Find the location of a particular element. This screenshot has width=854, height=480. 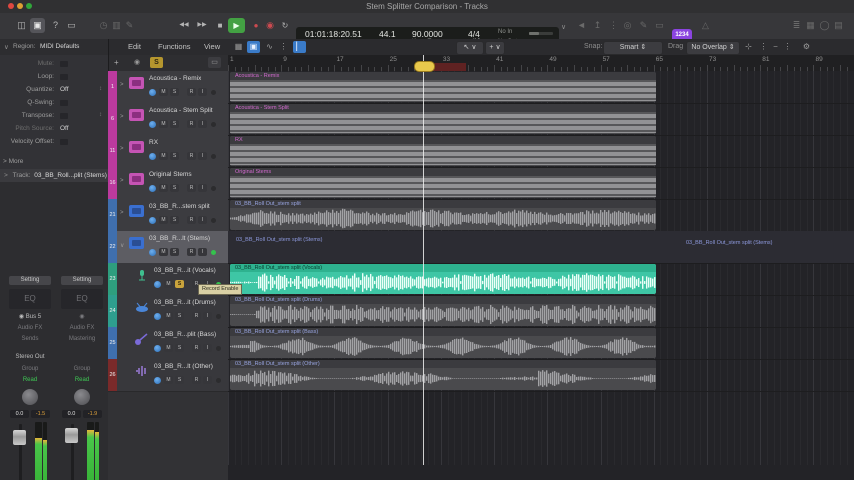

track-name: 03_BB_R...lt (Other) is located at coordinates (183, 366).